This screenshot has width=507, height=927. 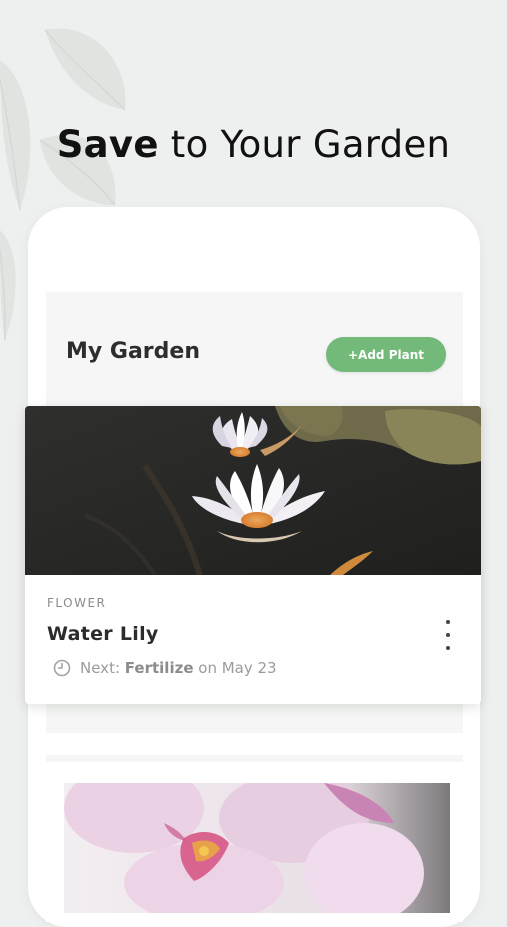 What do you see at coordinates (237, 668) in the screenshot?
I see `next-date: on May 23` at bounding box center [237, 668].